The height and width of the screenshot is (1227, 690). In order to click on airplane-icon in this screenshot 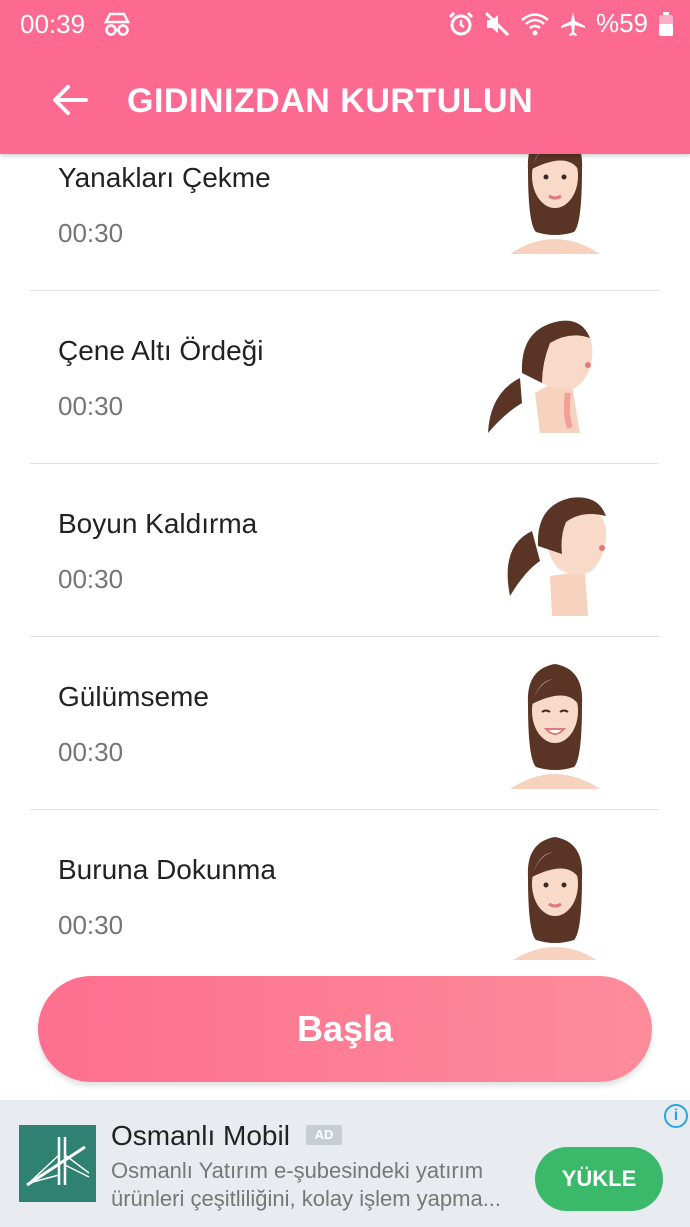, I will do `click(572, 23)`.